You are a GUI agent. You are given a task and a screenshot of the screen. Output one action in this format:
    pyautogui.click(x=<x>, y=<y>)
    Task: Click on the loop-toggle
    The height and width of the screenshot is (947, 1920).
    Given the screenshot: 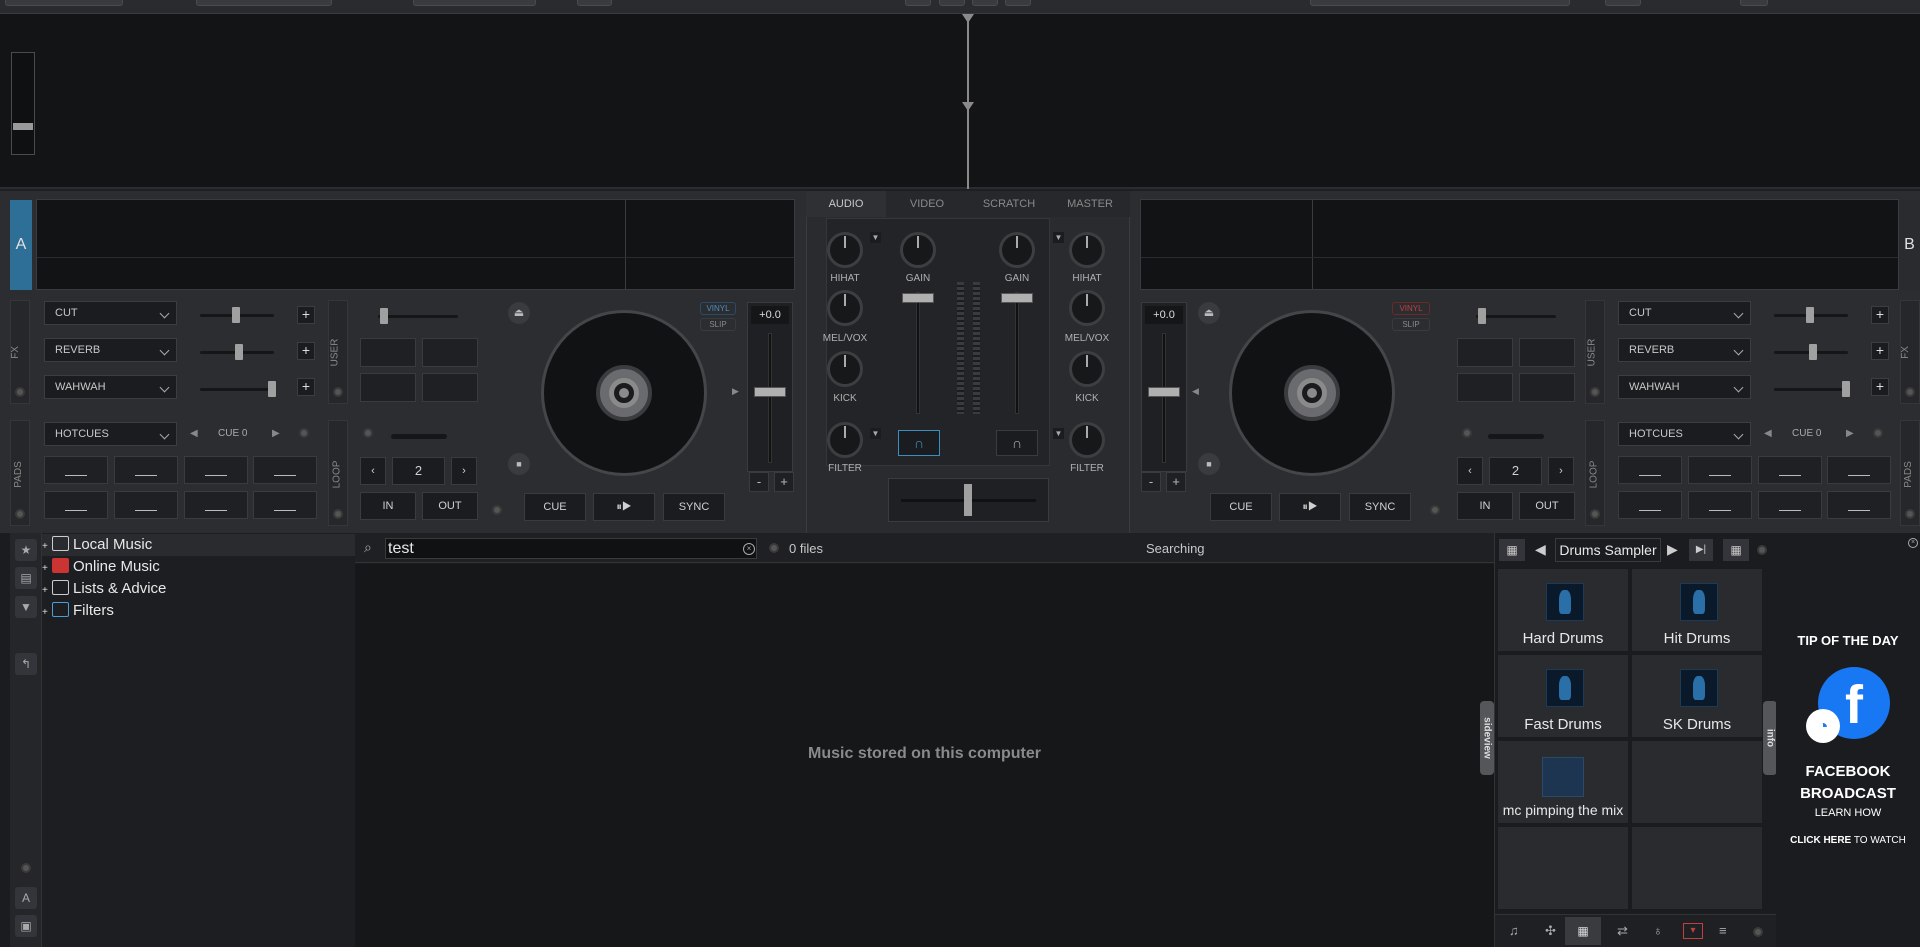 What is the action you would take?
    pyautogui.click(x=1595, y=514)
    